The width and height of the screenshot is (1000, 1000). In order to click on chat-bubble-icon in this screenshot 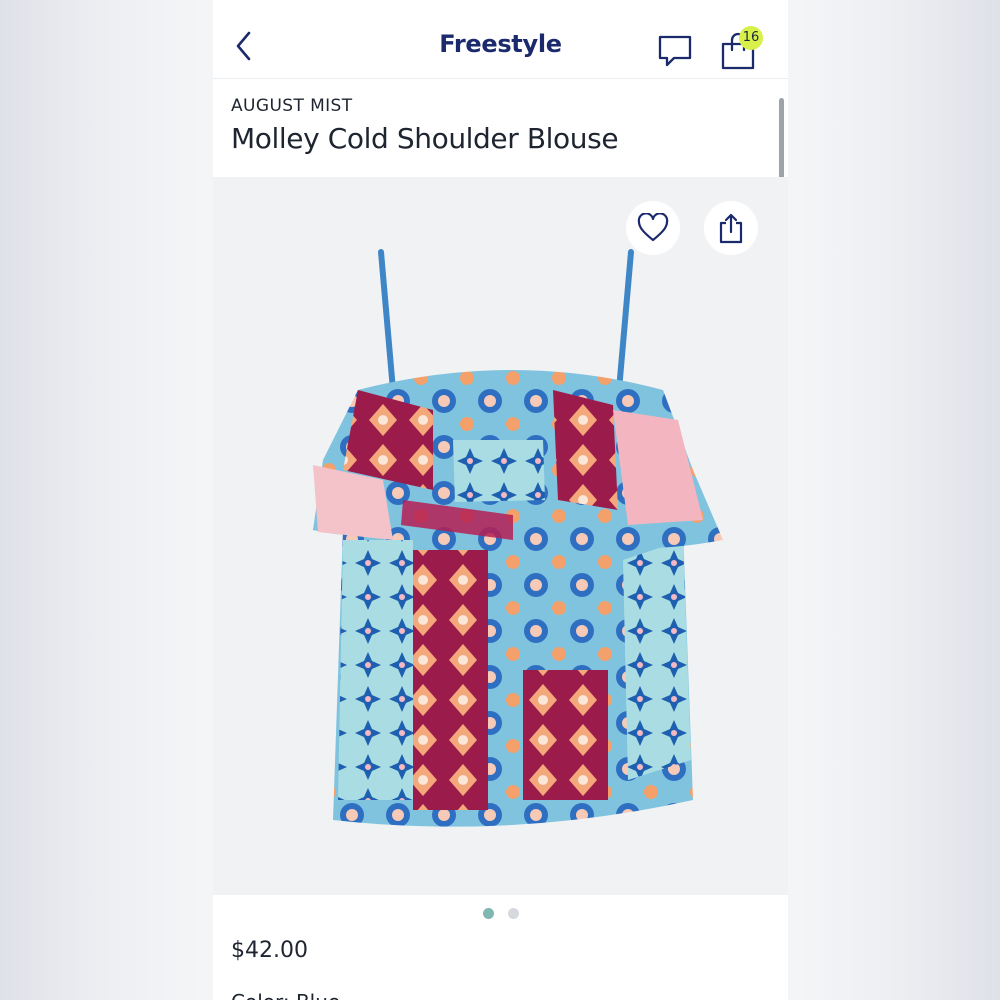, I will do `click(675, 51)`.